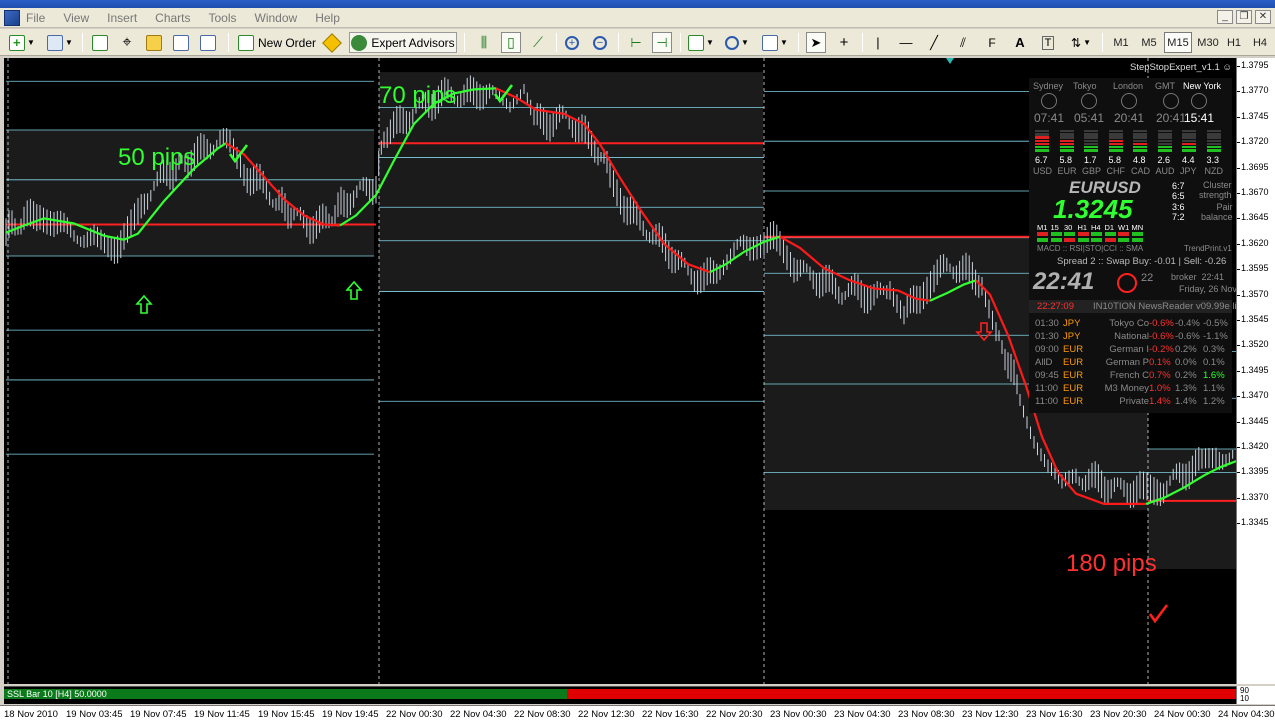 This screenshot has width=1275, height=723. Describe the element at coordinates (934, 42) in the screenshot. I see `trendline-button: ╱` at that location.